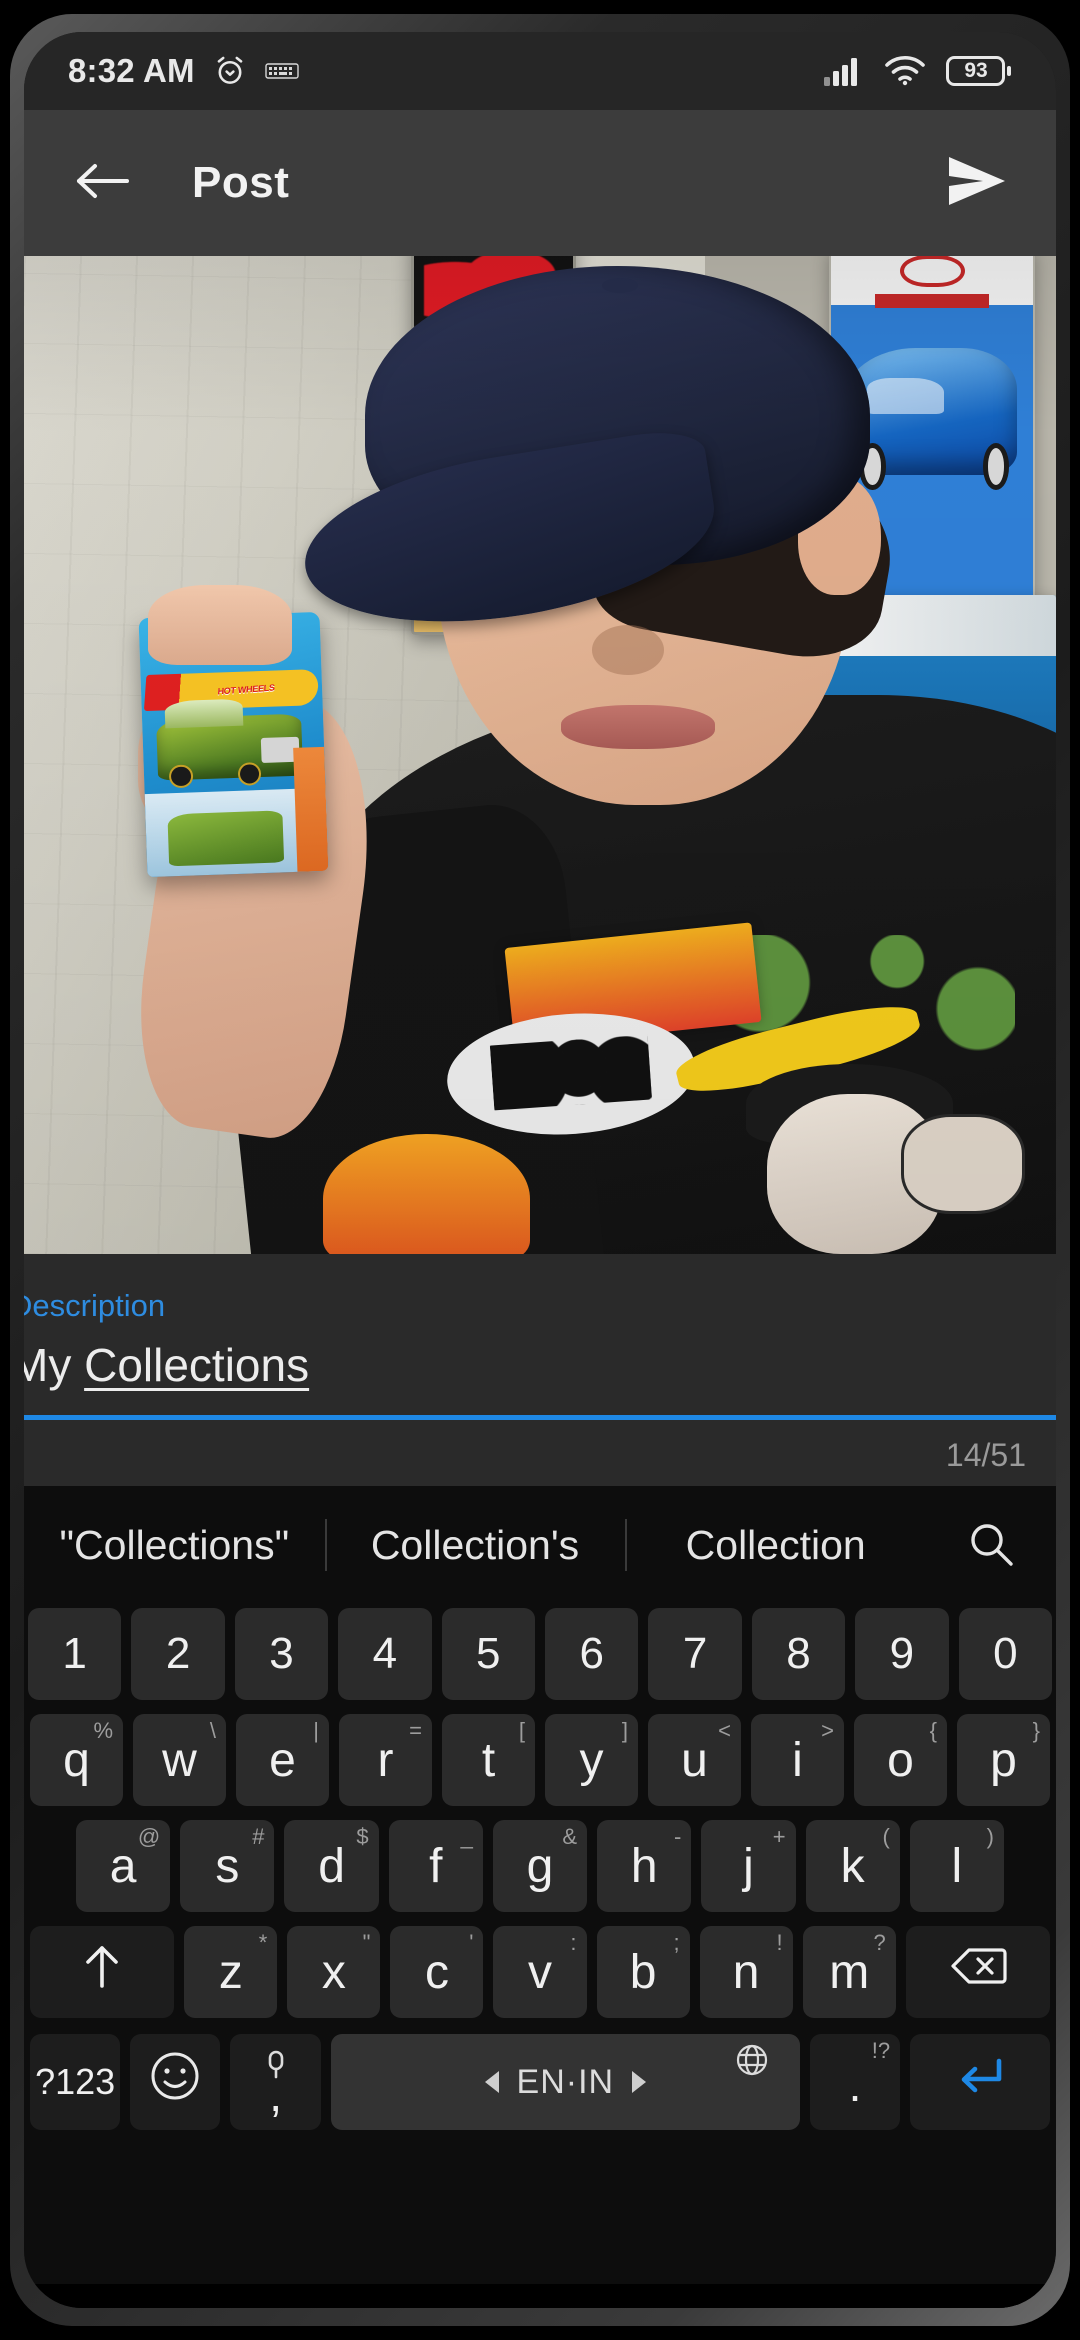 This screenshot has height=2340, width=1080. I want to click on key-o-sub: {, so click(933, 1730).